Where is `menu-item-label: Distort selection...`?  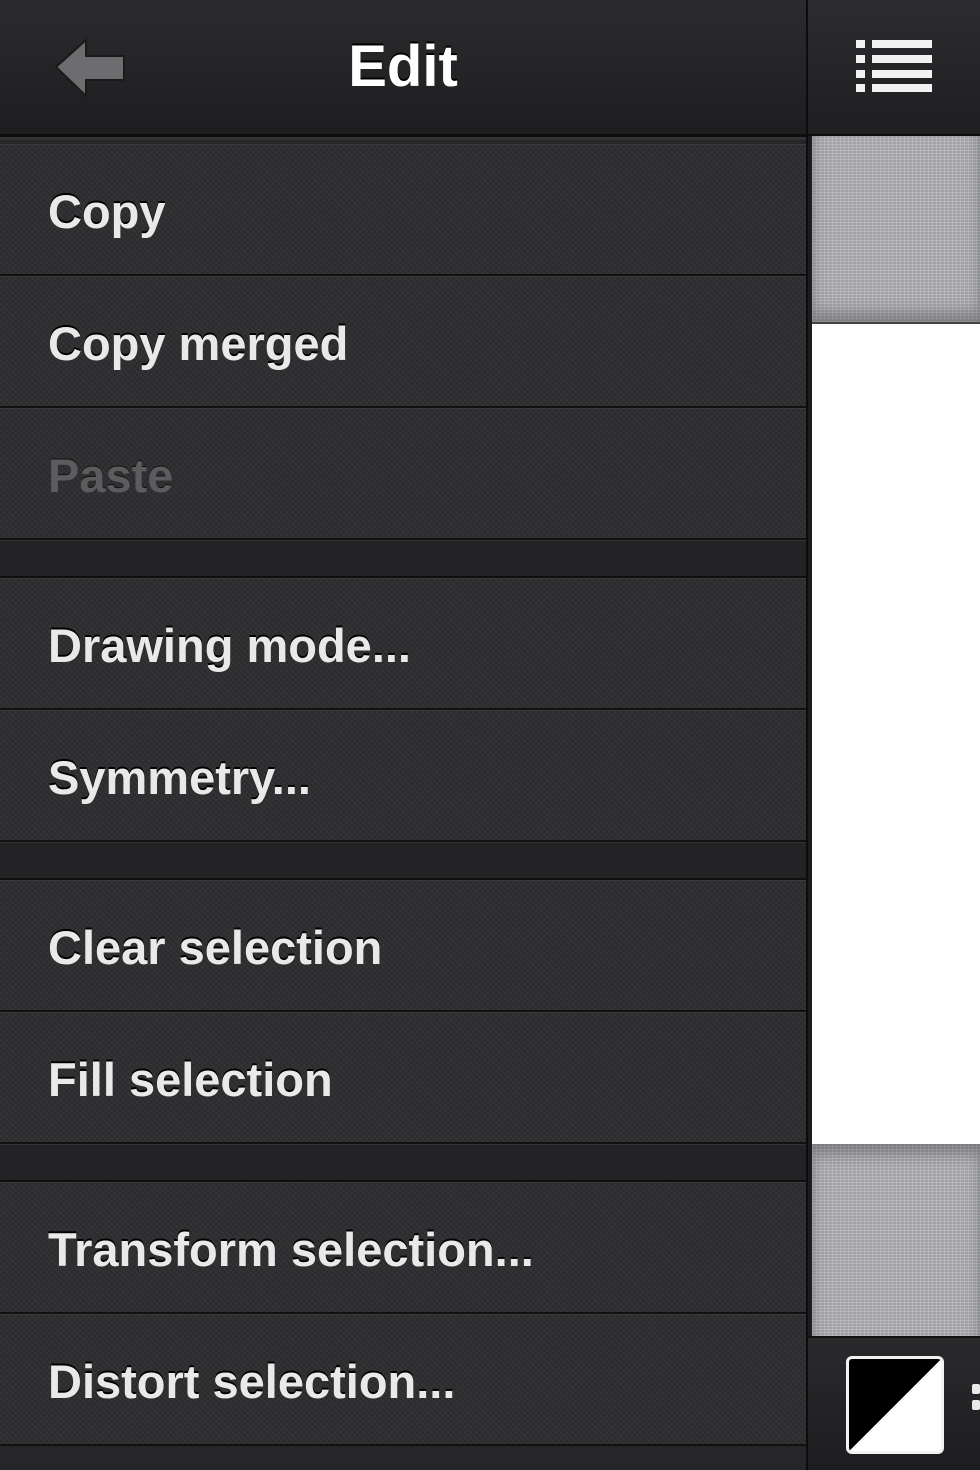
menu-item-label: Distort selection... is located at coordinates (252, 1381).